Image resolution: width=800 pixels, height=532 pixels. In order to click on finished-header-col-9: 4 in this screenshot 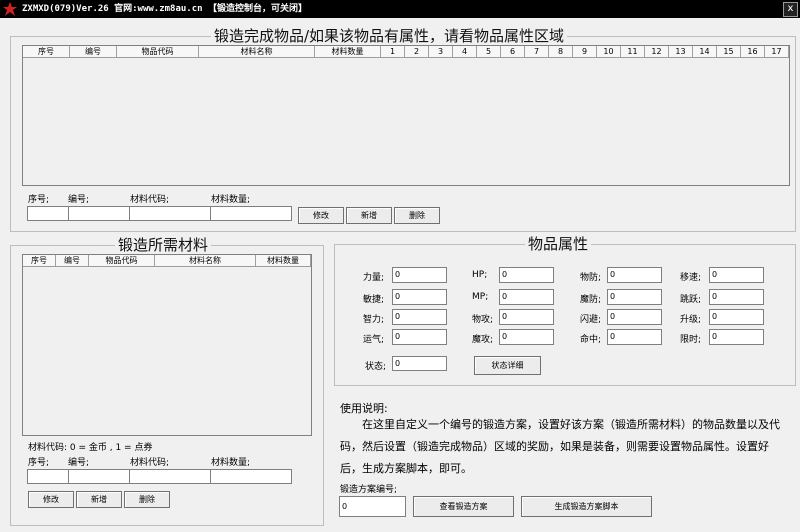, I will do `click(465, 51)`.